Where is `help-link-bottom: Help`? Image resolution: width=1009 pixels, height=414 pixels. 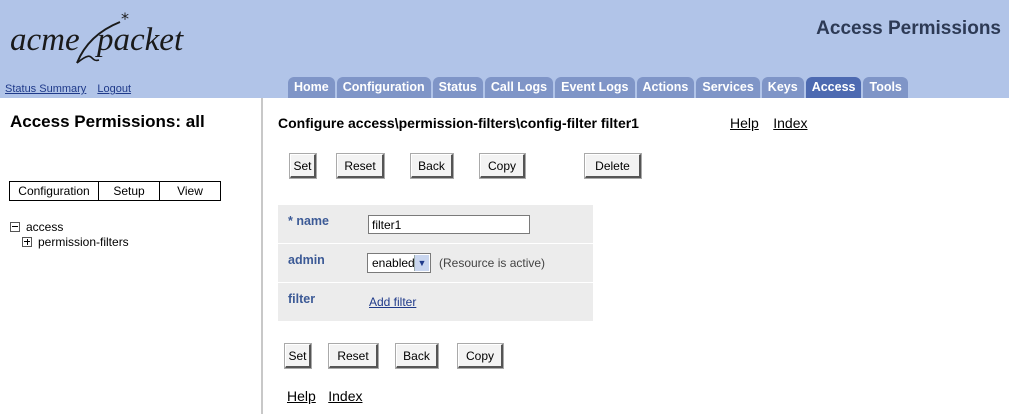
help-link-bottom: Help is located at coordinates (301, 396).